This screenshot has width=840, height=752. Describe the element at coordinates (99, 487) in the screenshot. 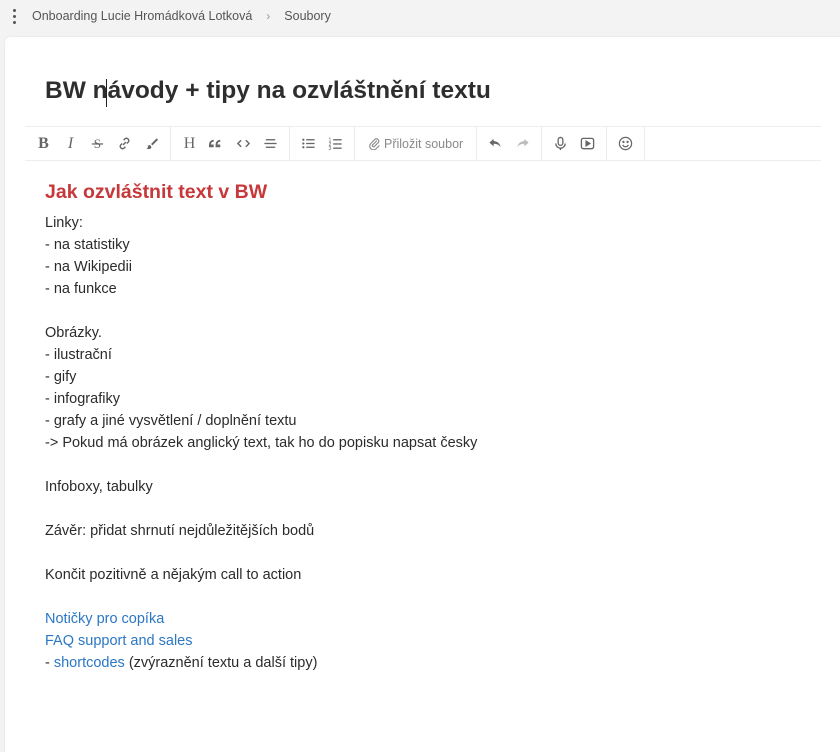

I see `content-line: Infoboxy, tabulky` at that location.